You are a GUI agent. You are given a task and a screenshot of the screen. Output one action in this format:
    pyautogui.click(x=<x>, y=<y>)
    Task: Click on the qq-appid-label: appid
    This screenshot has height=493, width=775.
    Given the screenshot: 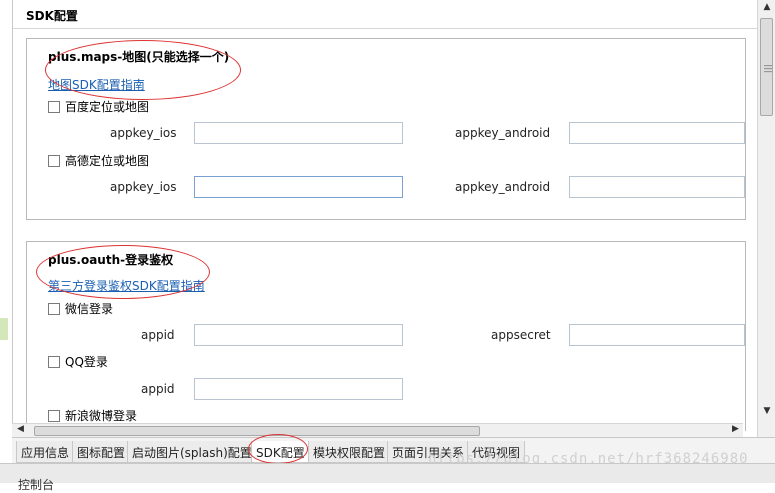 What is the action you would take?
    pyautogui.click(x=158, y=389)
    